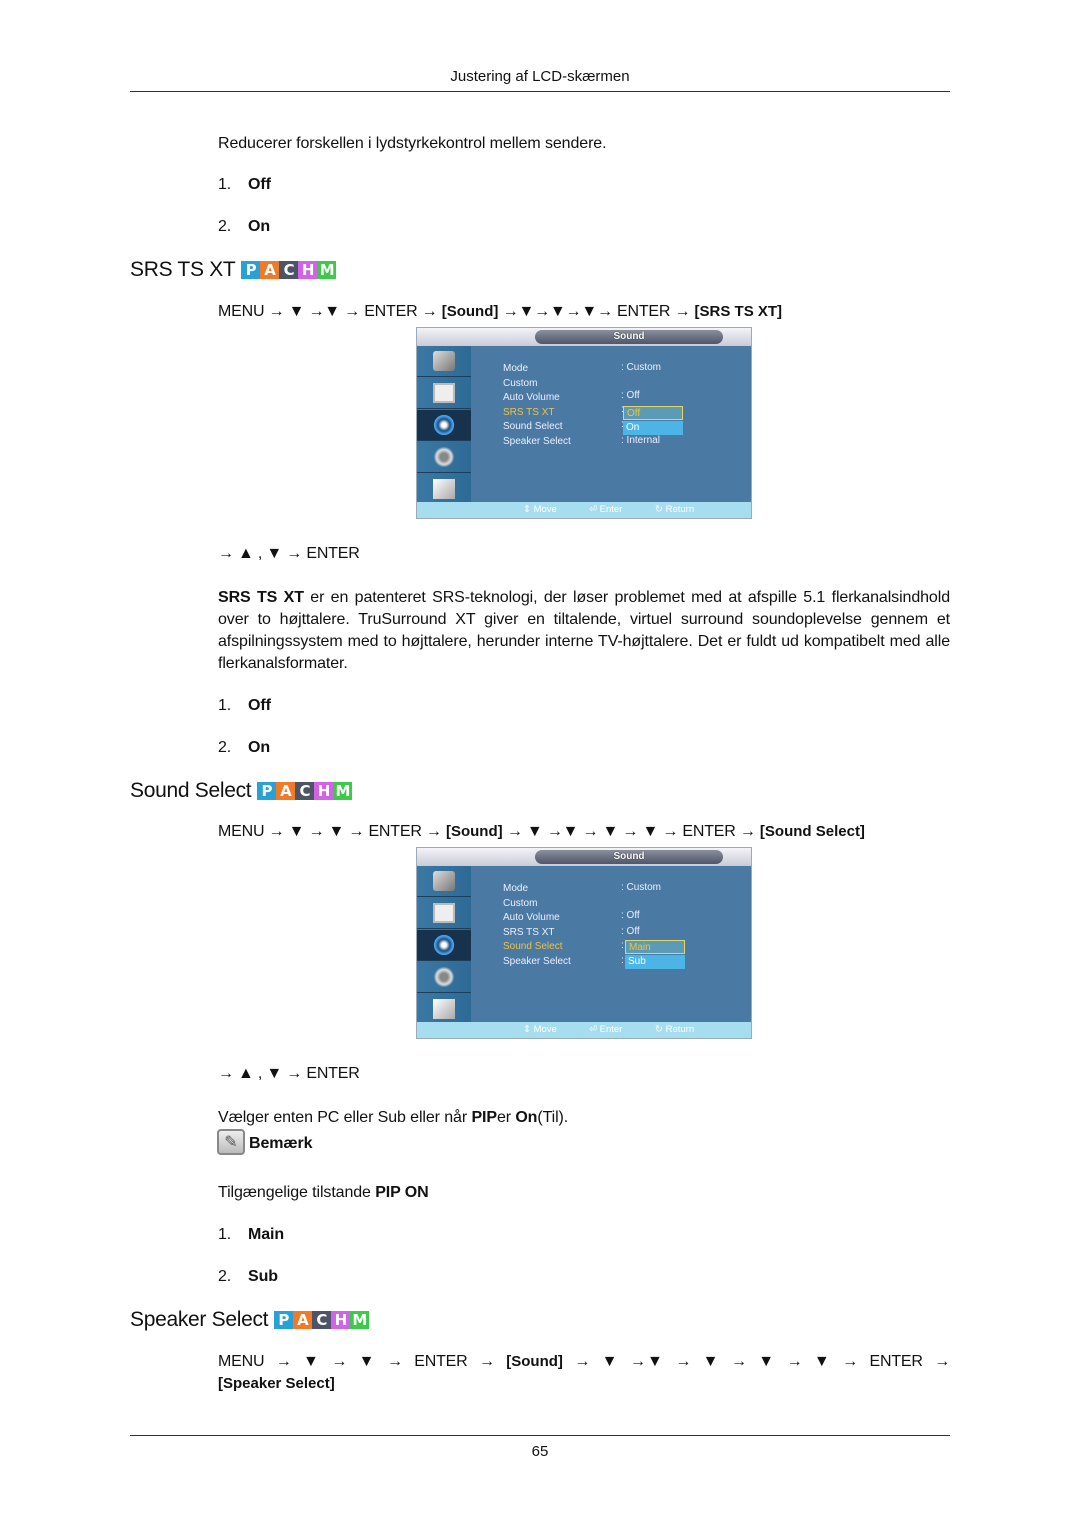 This screenshot has height=1527, width=1080. I want to click on description-bold: SRS TS XT, so click(261, 597).